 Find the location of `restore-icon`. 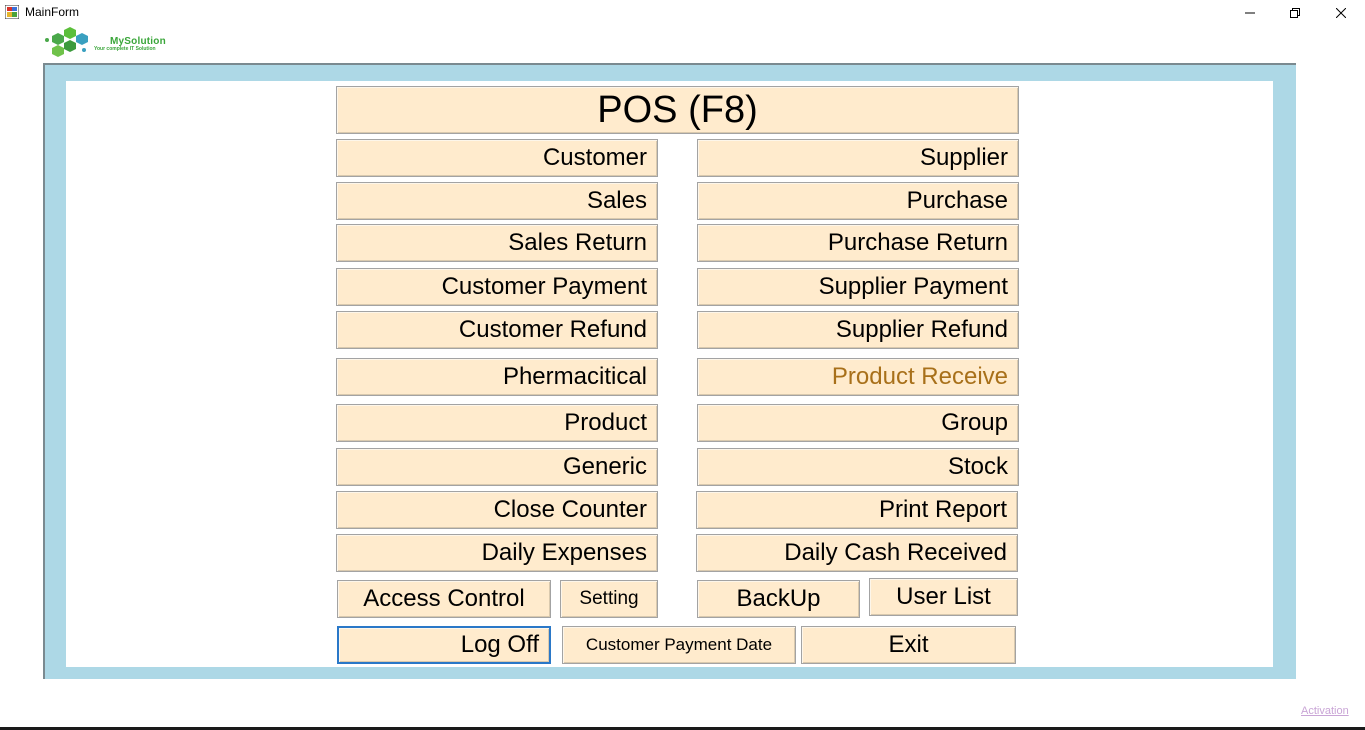

restore-icon is located at coordinates (1295, 13).